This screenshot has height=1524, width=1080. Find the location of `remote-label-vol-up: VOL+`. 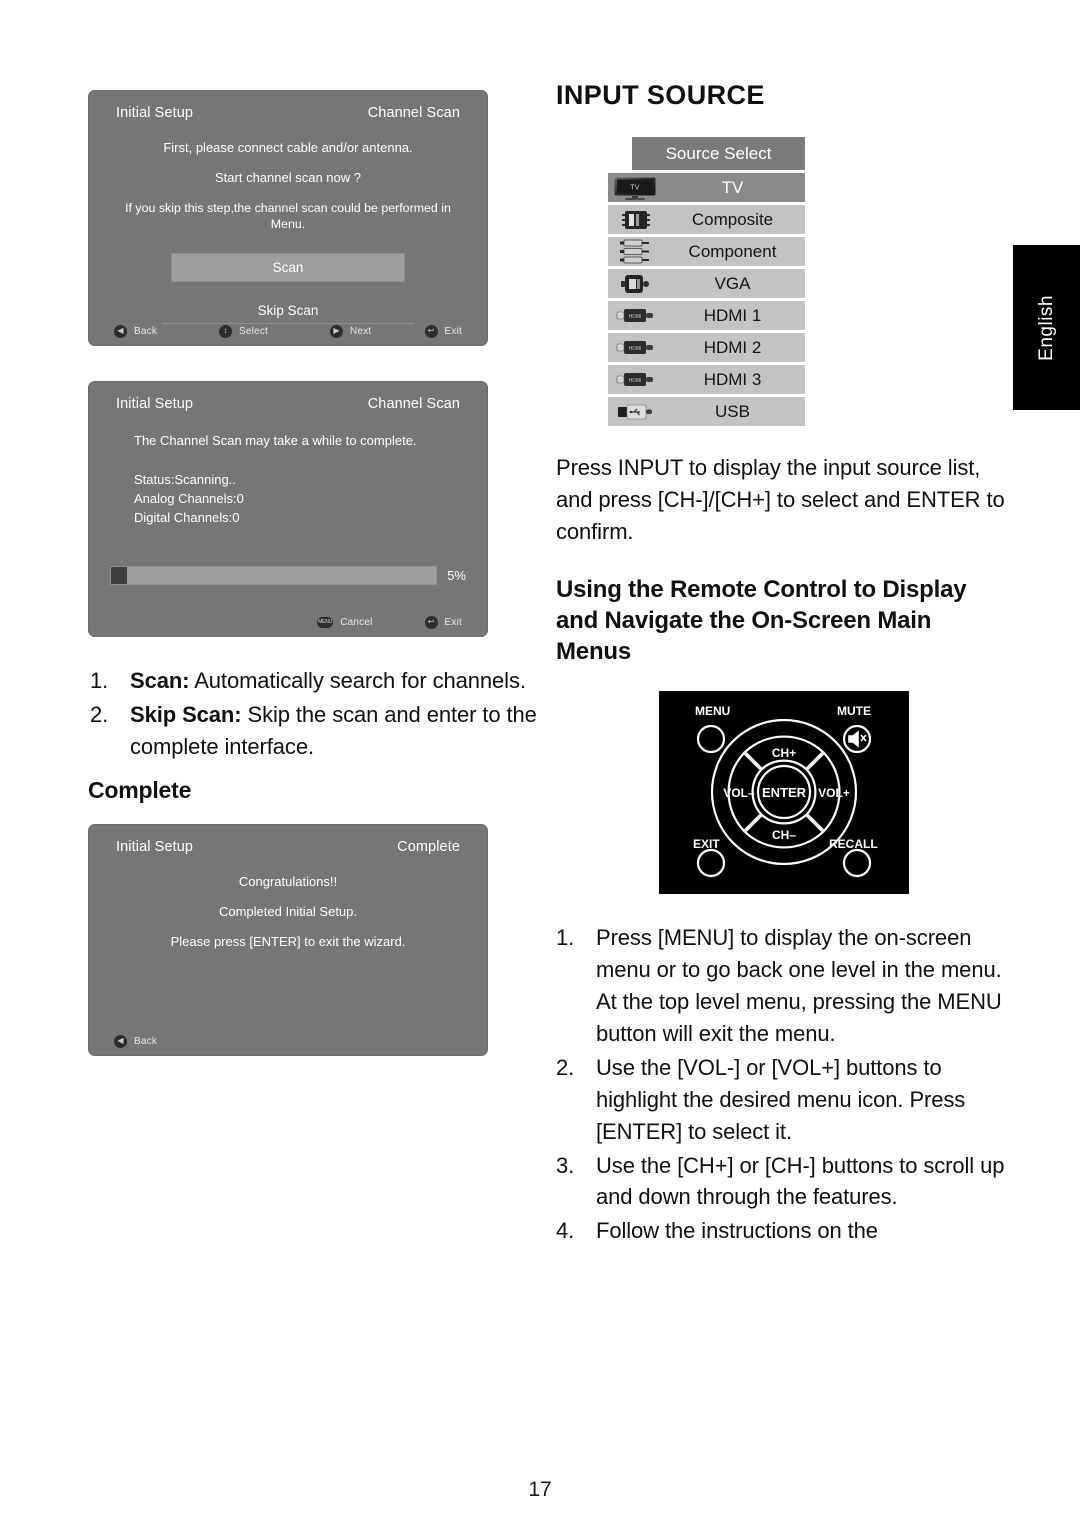

remote-label-vol-up: VOL+ is located at coordinates (834, 793).